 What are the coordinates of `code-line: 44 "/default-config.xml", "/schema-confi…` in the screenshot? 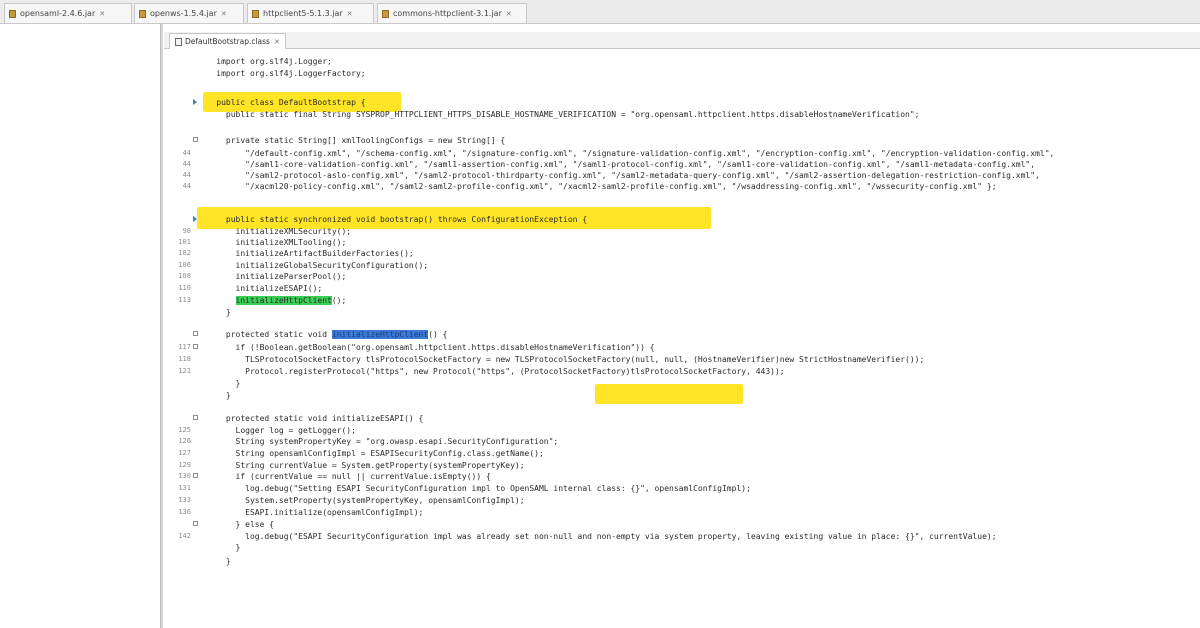 It's located at (682, 153).